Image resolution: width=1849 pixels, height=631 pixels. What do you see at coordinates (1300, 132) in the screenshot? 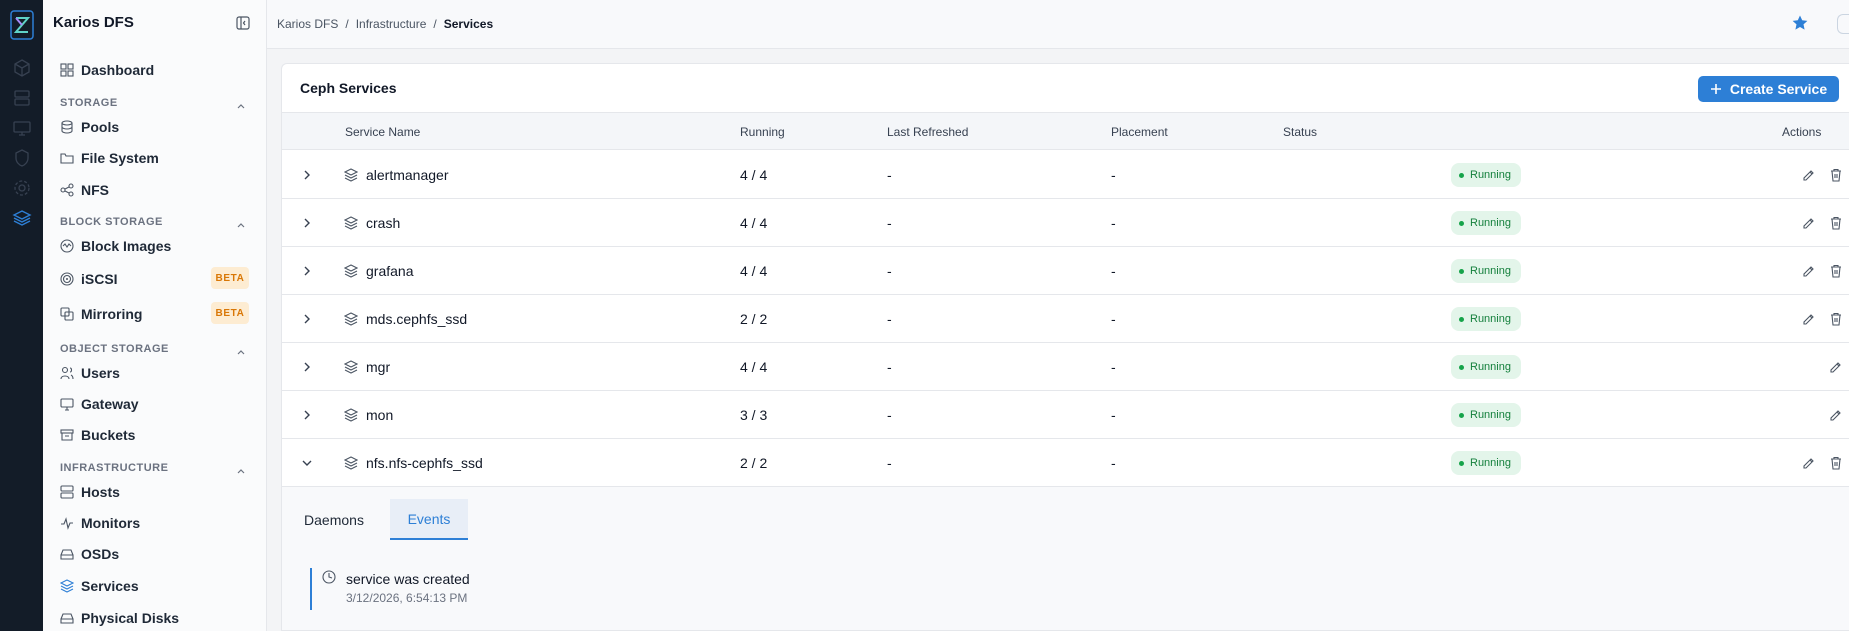
I see `header-status: Status` at bounding box center [1300, 132].